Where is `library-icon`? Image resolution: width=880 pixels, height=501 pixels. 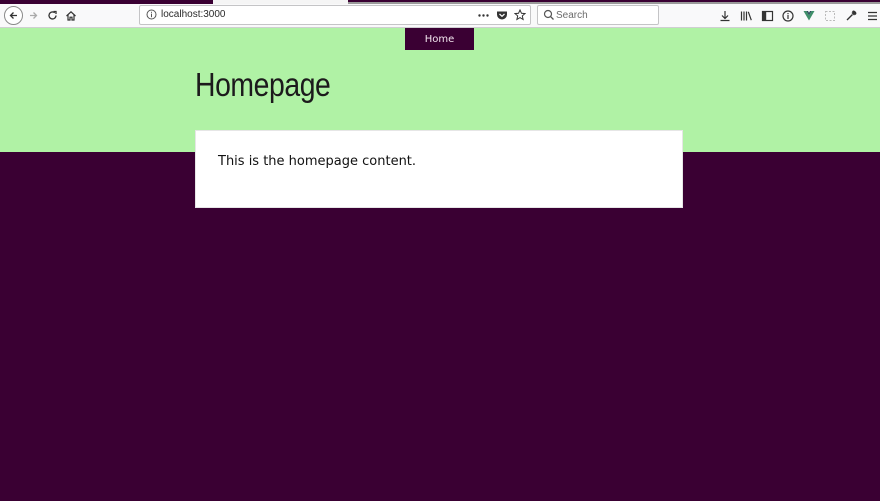 library-icon is located at coordinates (746, 16).